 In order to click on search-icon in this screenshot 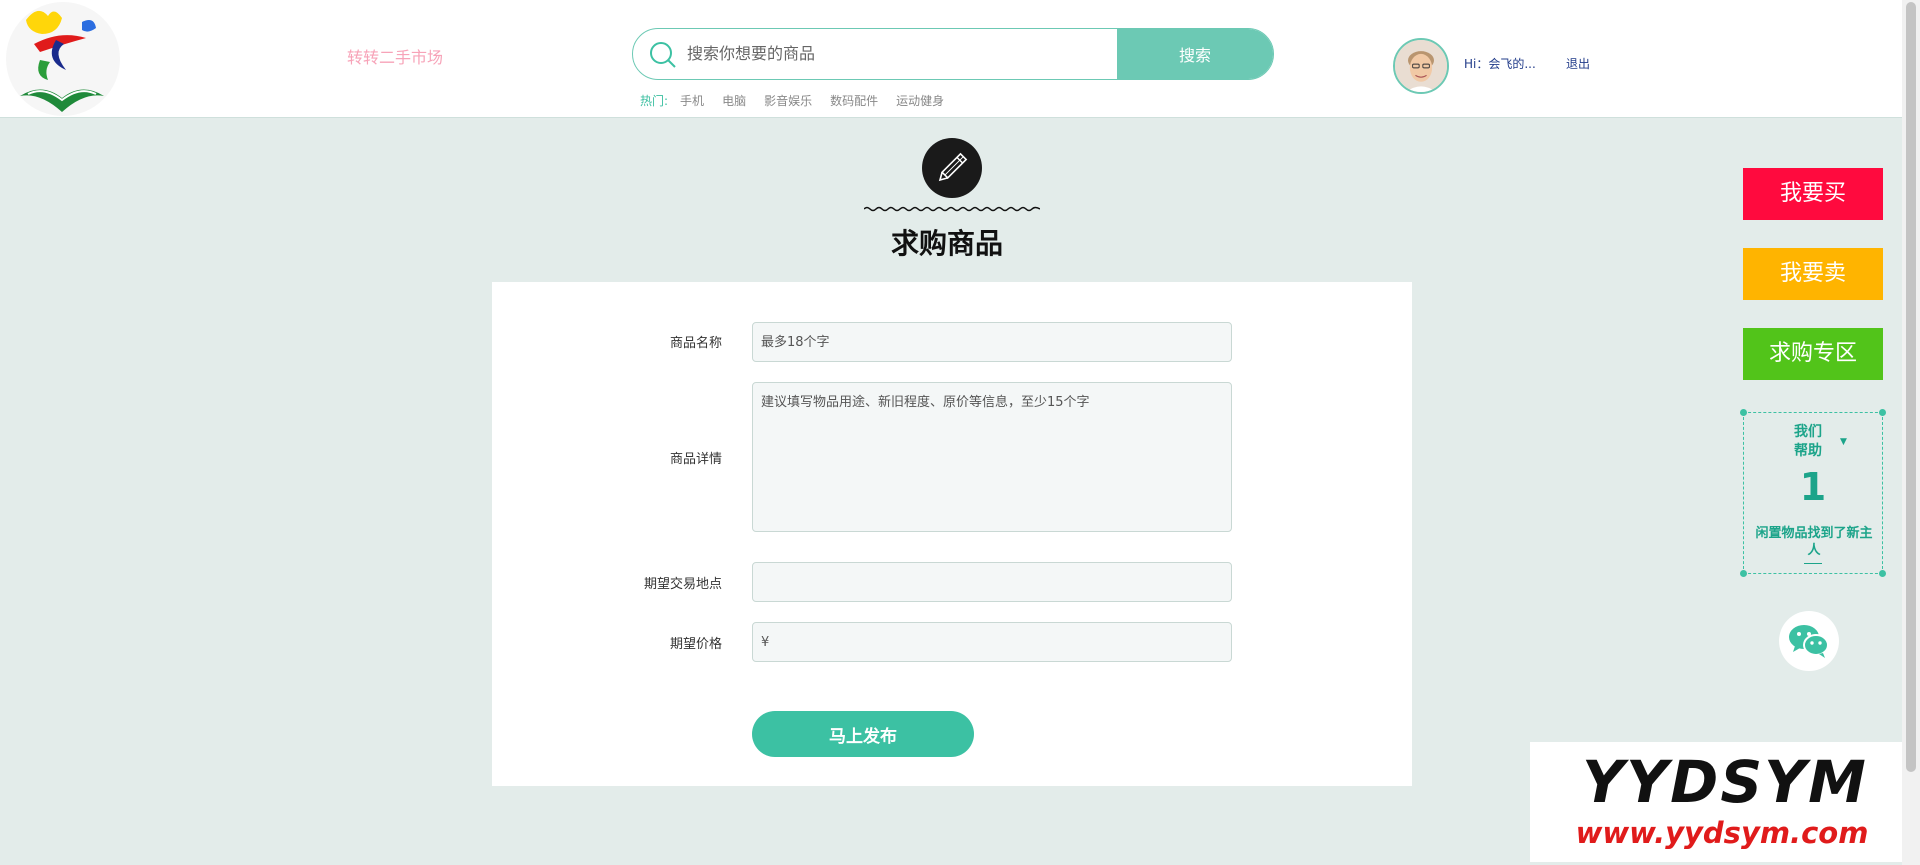, I will do `click(663, 55)`.